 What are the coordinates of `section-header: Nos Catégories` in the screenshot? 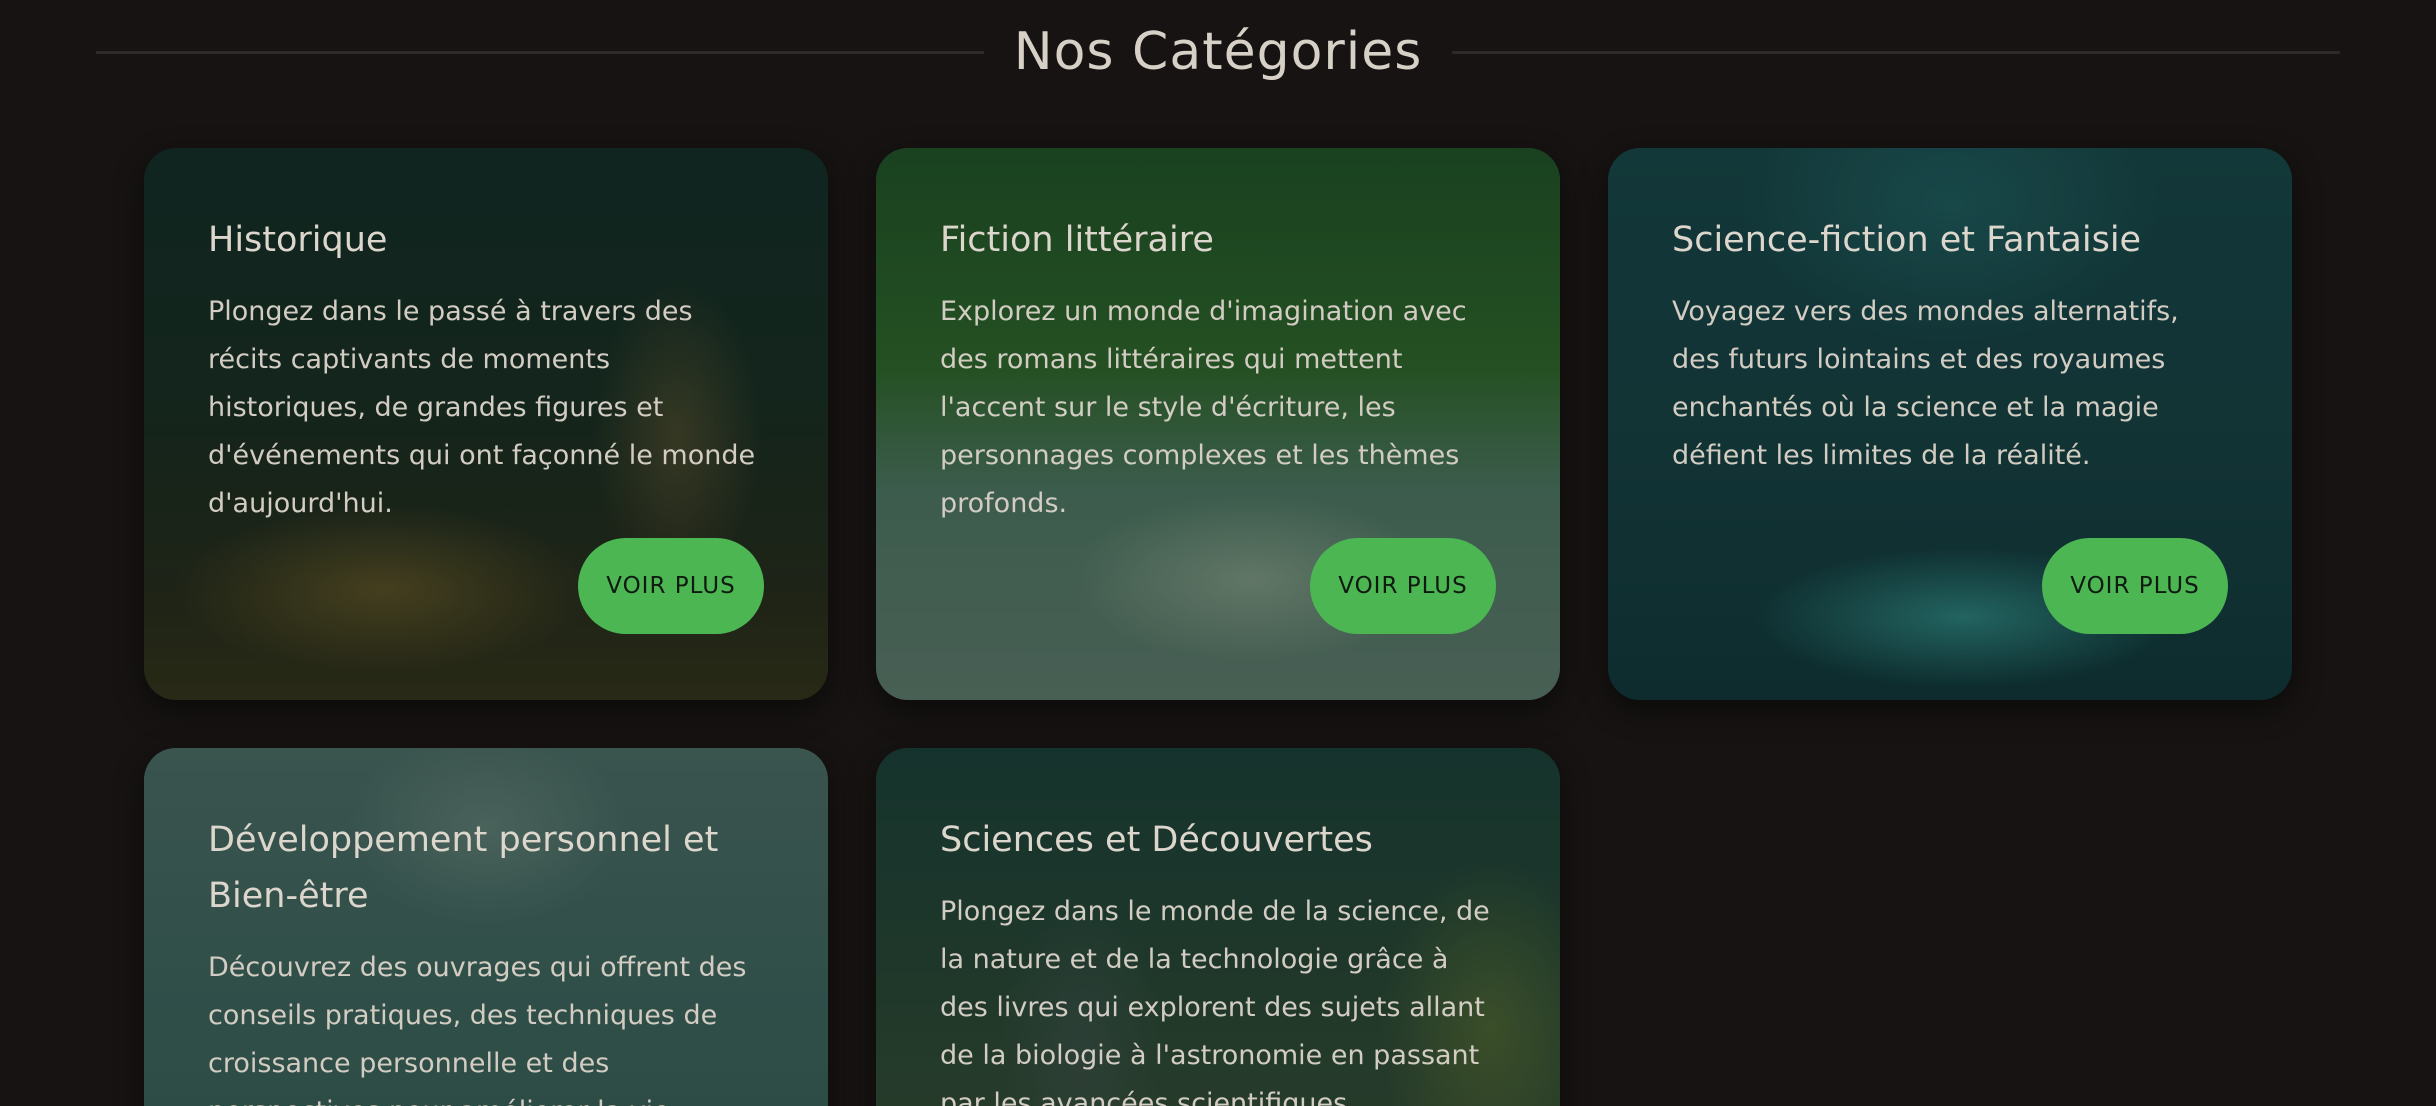 It's located at (1218, 52).